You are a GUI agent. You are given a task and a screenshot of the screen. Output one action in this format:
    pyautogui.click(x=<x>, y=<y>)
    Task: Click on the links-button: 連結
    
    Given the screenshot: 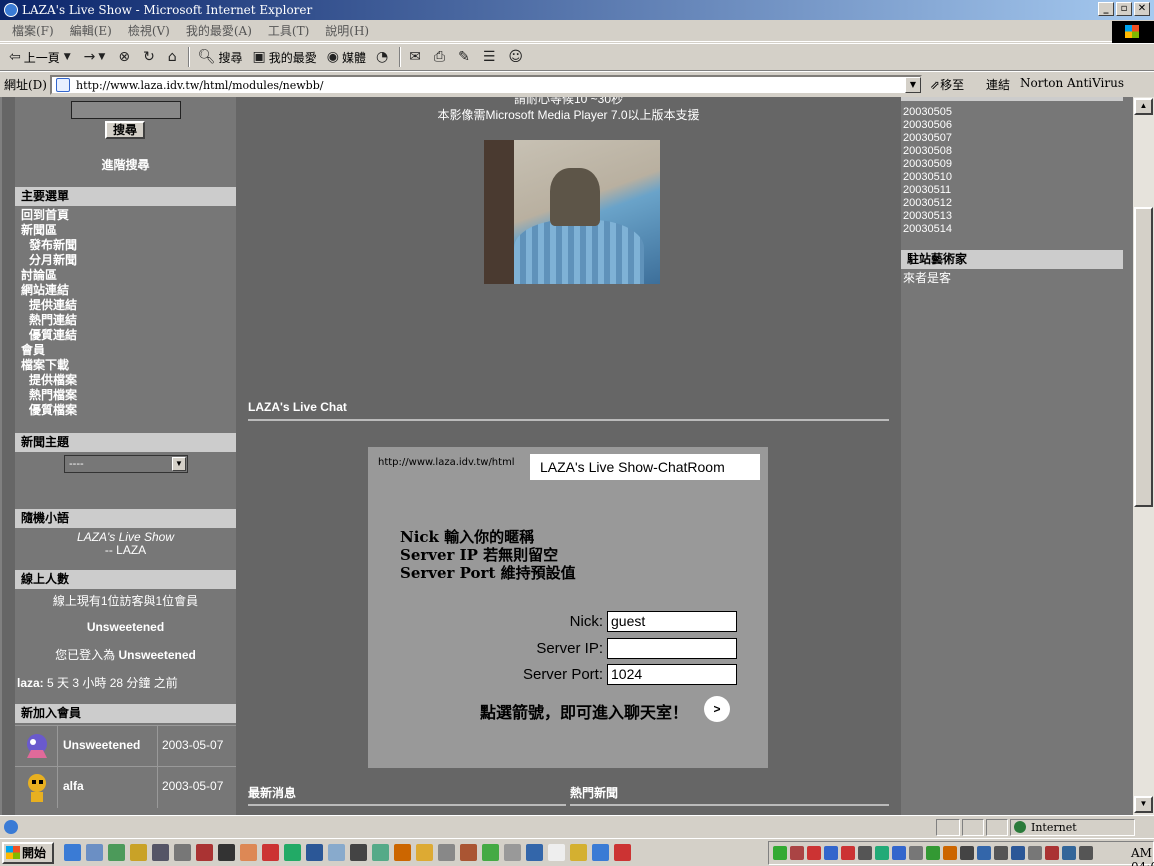 What is the action you would take?
    pyautogui.click(x=998, y=84)
    